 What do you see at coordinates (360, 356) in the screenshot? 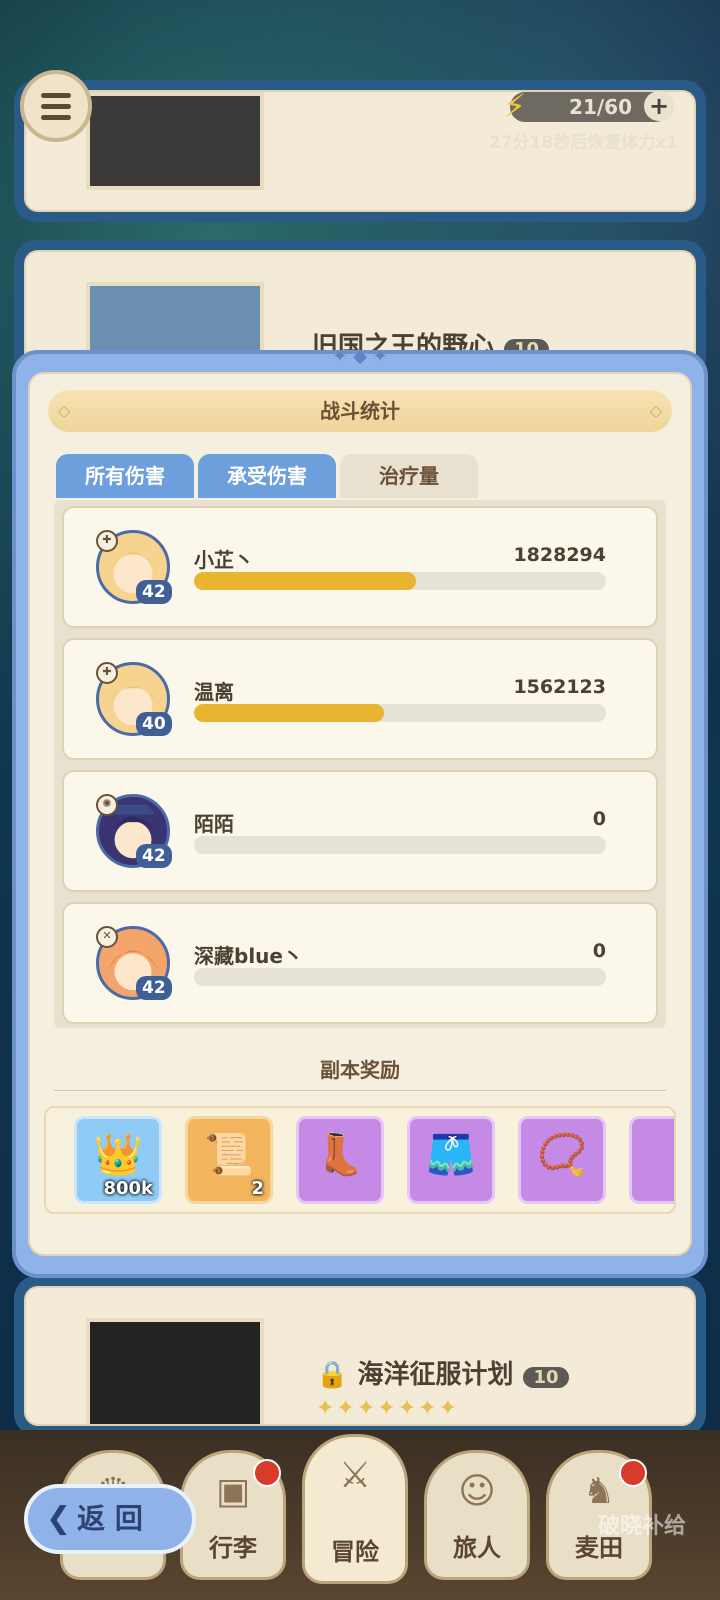
I see `ornament-icon: ✦ ◆ ✦` at bounding box center [360, 356].